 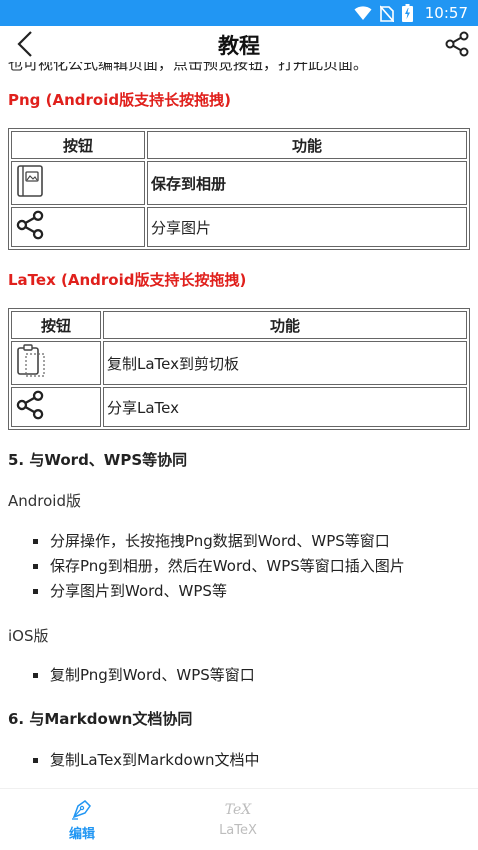 I want to click on png-button-table: 按钮 功能 保存到相册 分享图片, so click(x=239, y=189).